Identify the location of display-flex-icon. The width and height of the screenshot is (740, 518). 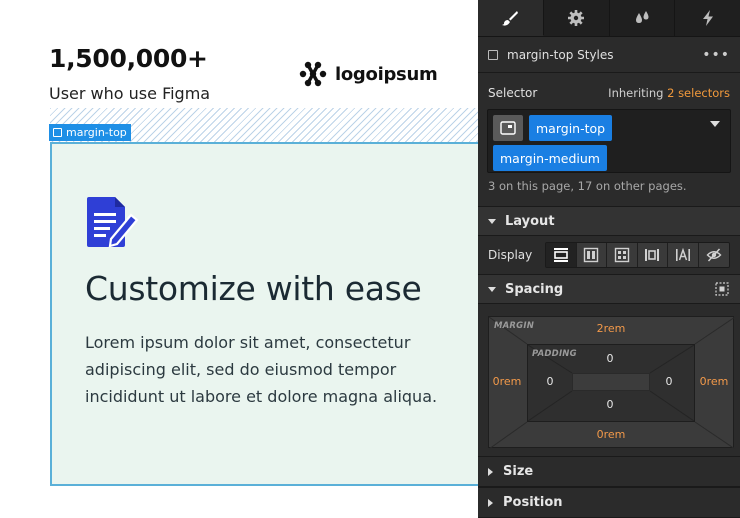
(591, 255).